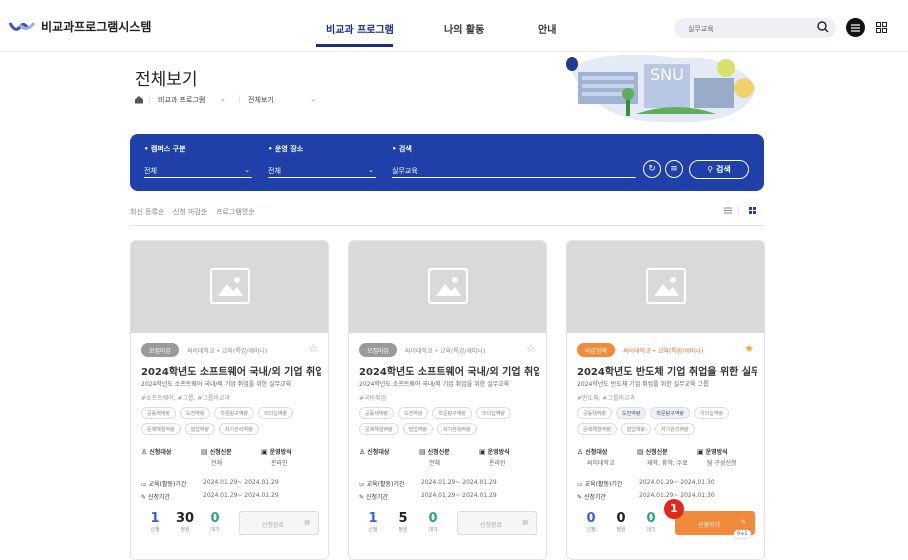 The image size is (908, 560). I want to click on reset-icon: ↻, so click(652, 169).